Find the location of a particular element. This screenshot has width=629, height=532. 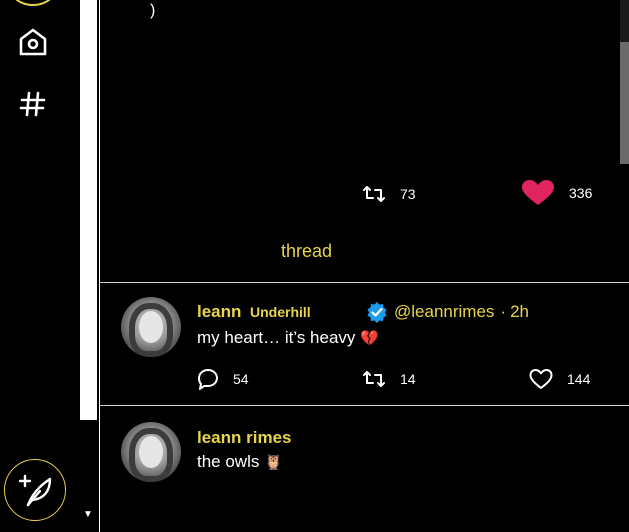

tweet-text-body: my heart… it’s heavy is located at coordinates (276, 337).